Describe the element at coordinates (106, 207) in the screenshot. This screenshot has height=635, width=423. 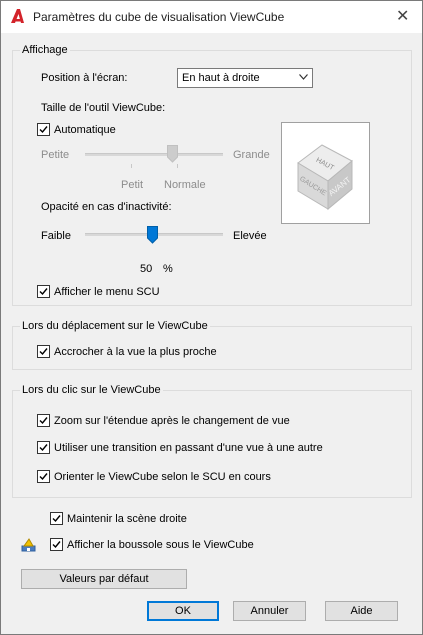
I see `opacity-label: Opacité en cas d'inactivité:` at that location.